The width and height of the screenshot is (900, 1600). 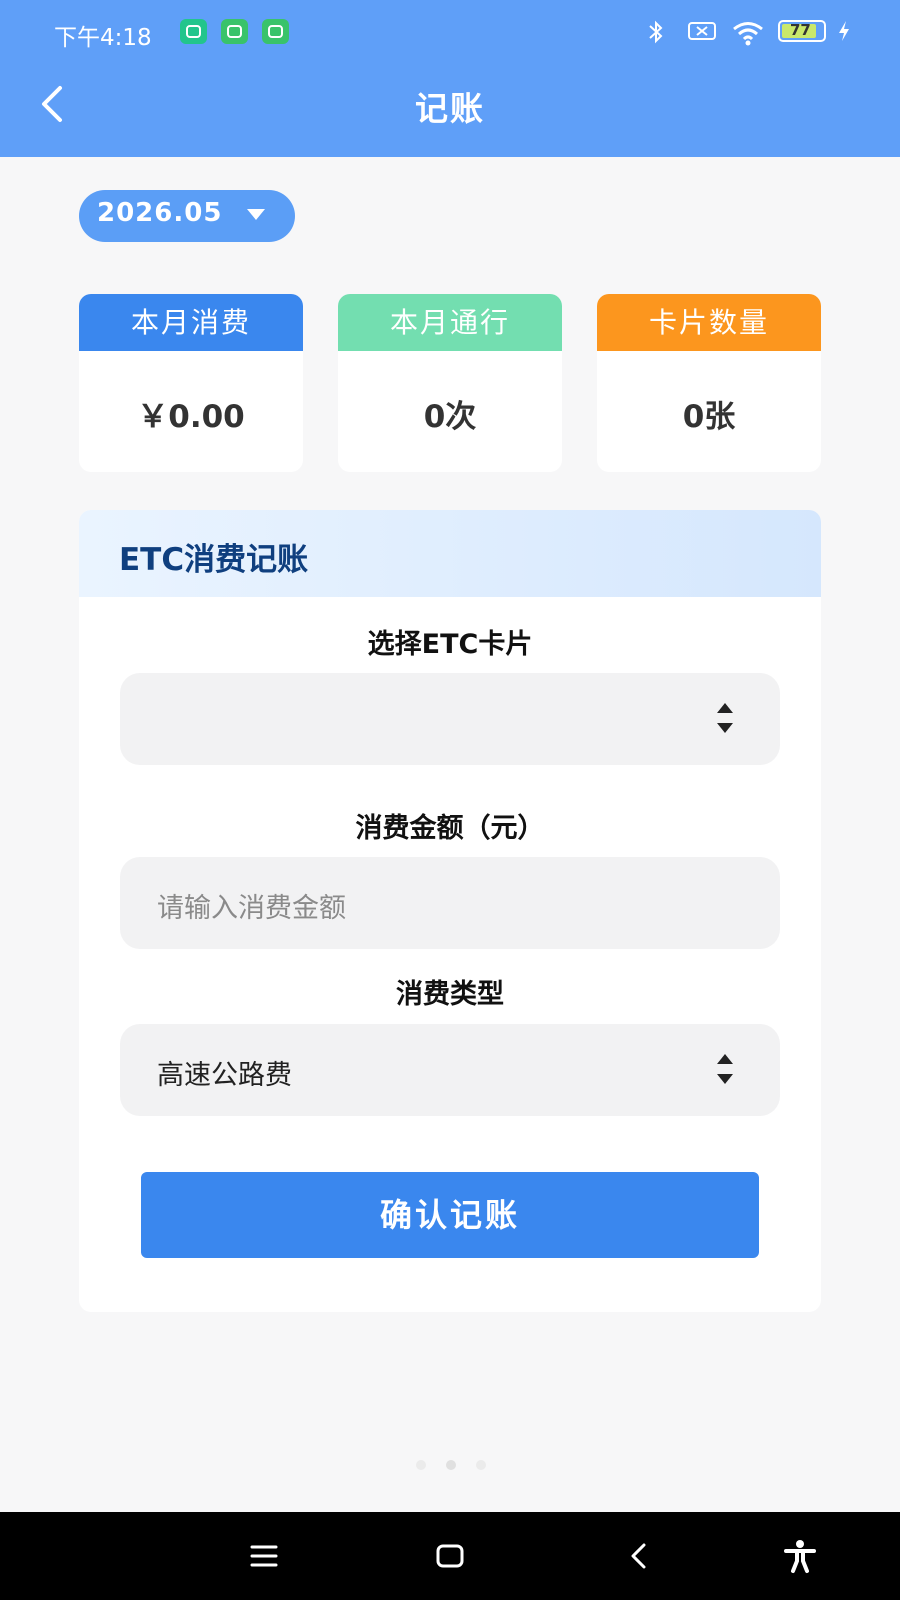 I want to click on page-indicator, so click(x=452, y=1466).